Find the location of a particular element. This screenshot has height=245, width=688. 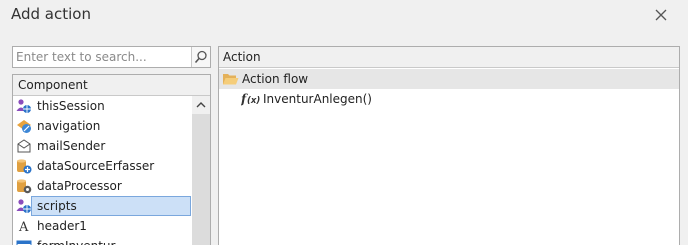

component-item-label: thisSession is located at coordinates (71, 106).